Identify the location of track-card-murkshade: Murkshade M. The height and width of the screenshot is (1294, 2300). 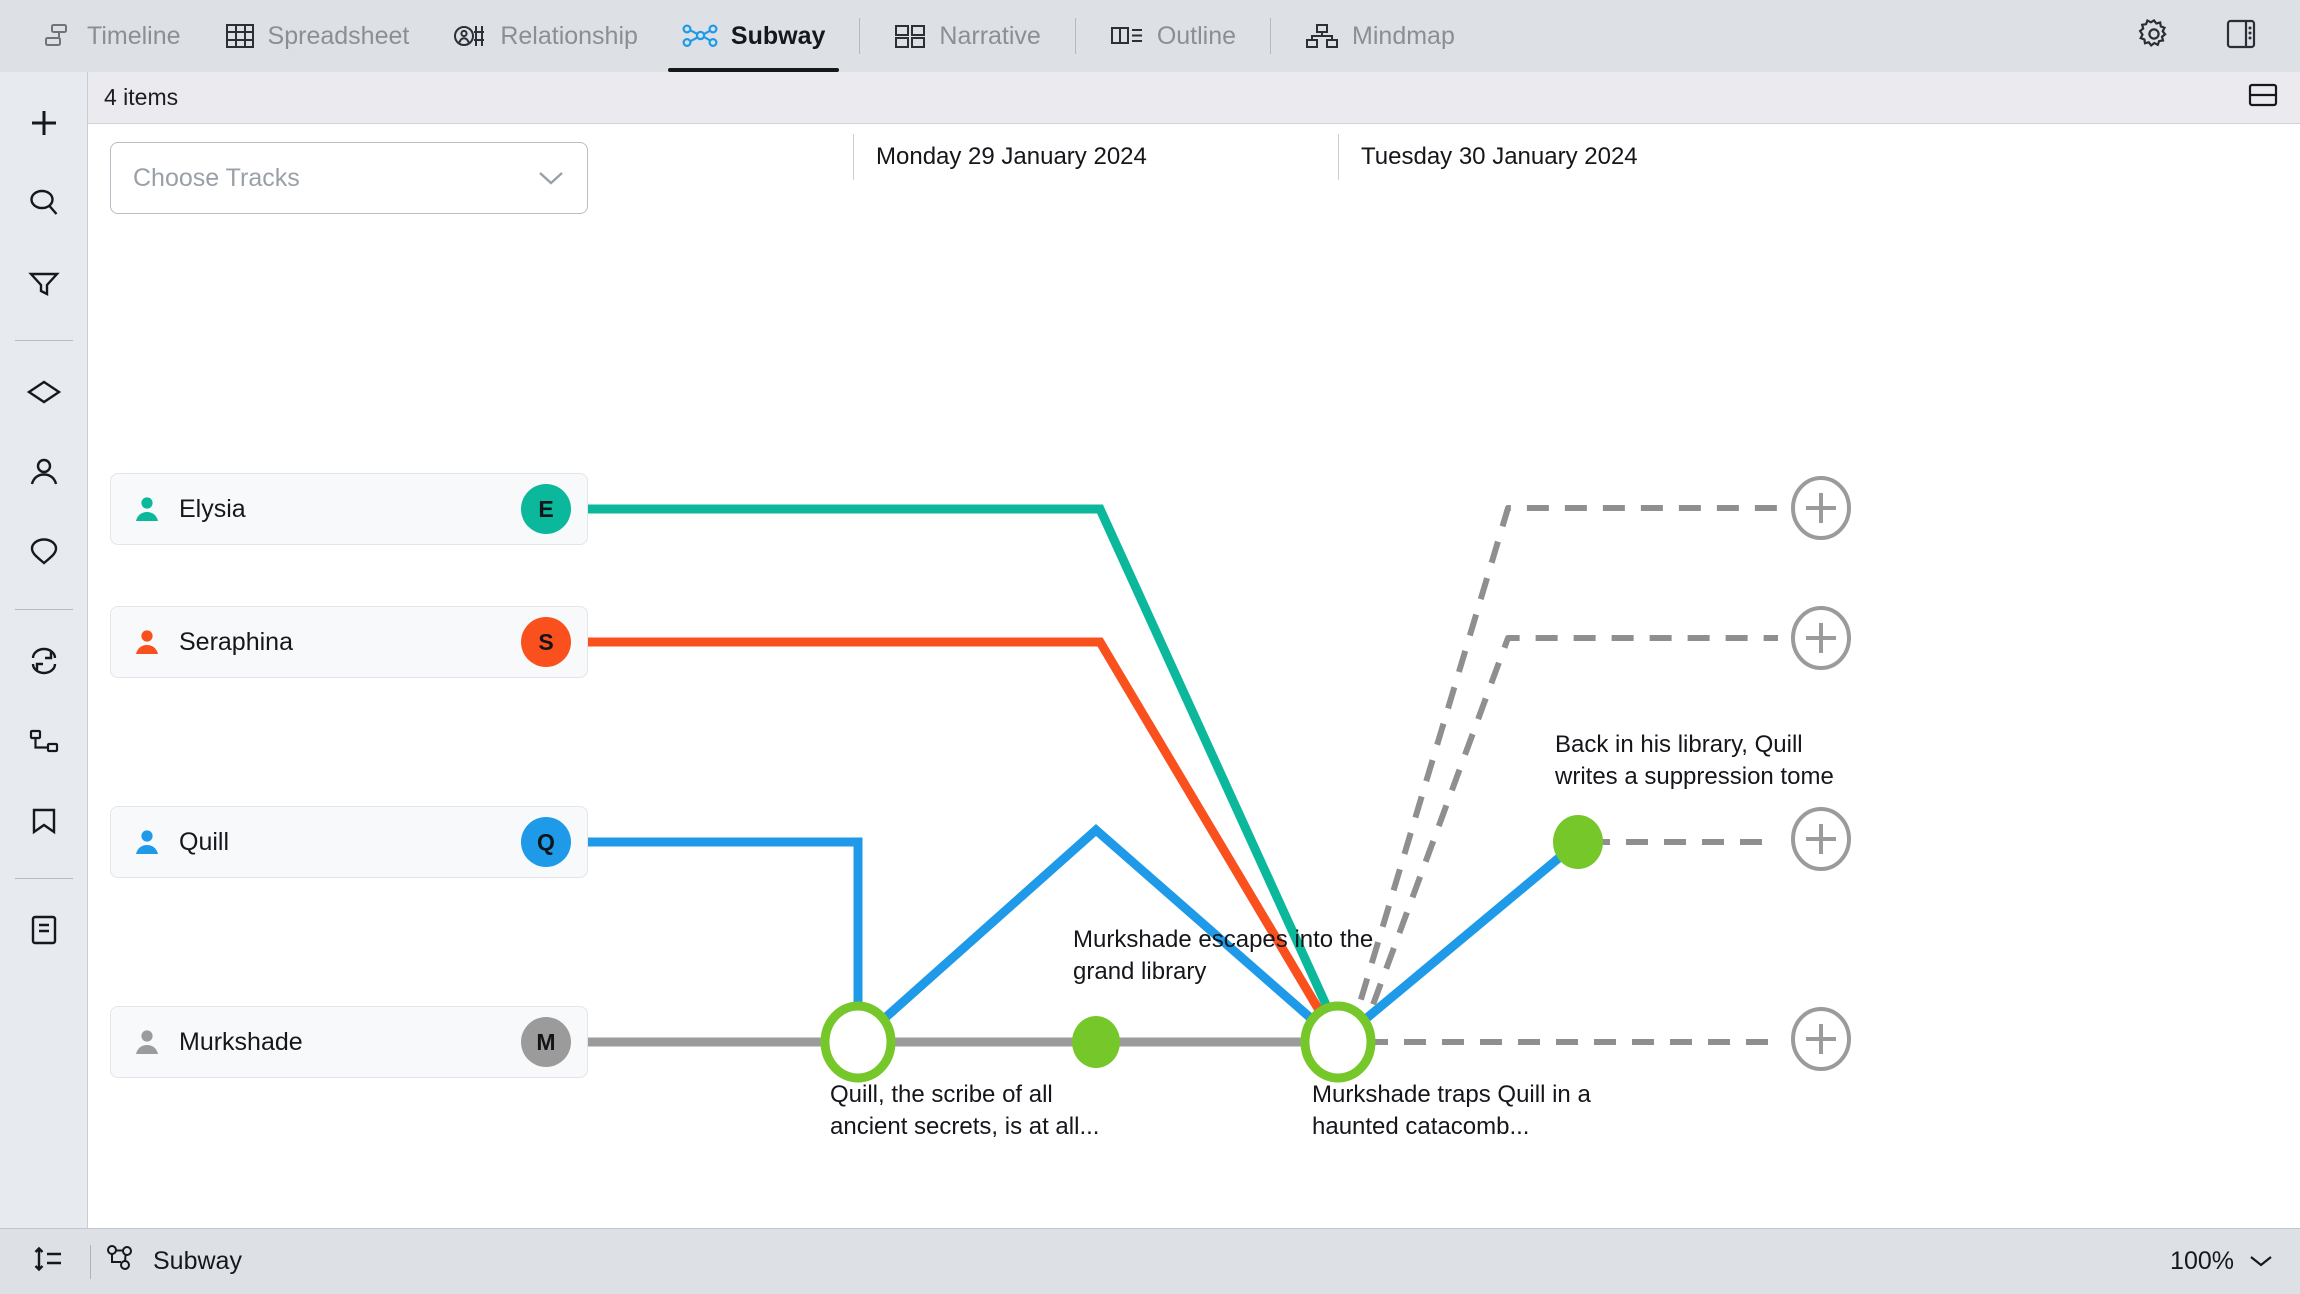
(349, 1042).